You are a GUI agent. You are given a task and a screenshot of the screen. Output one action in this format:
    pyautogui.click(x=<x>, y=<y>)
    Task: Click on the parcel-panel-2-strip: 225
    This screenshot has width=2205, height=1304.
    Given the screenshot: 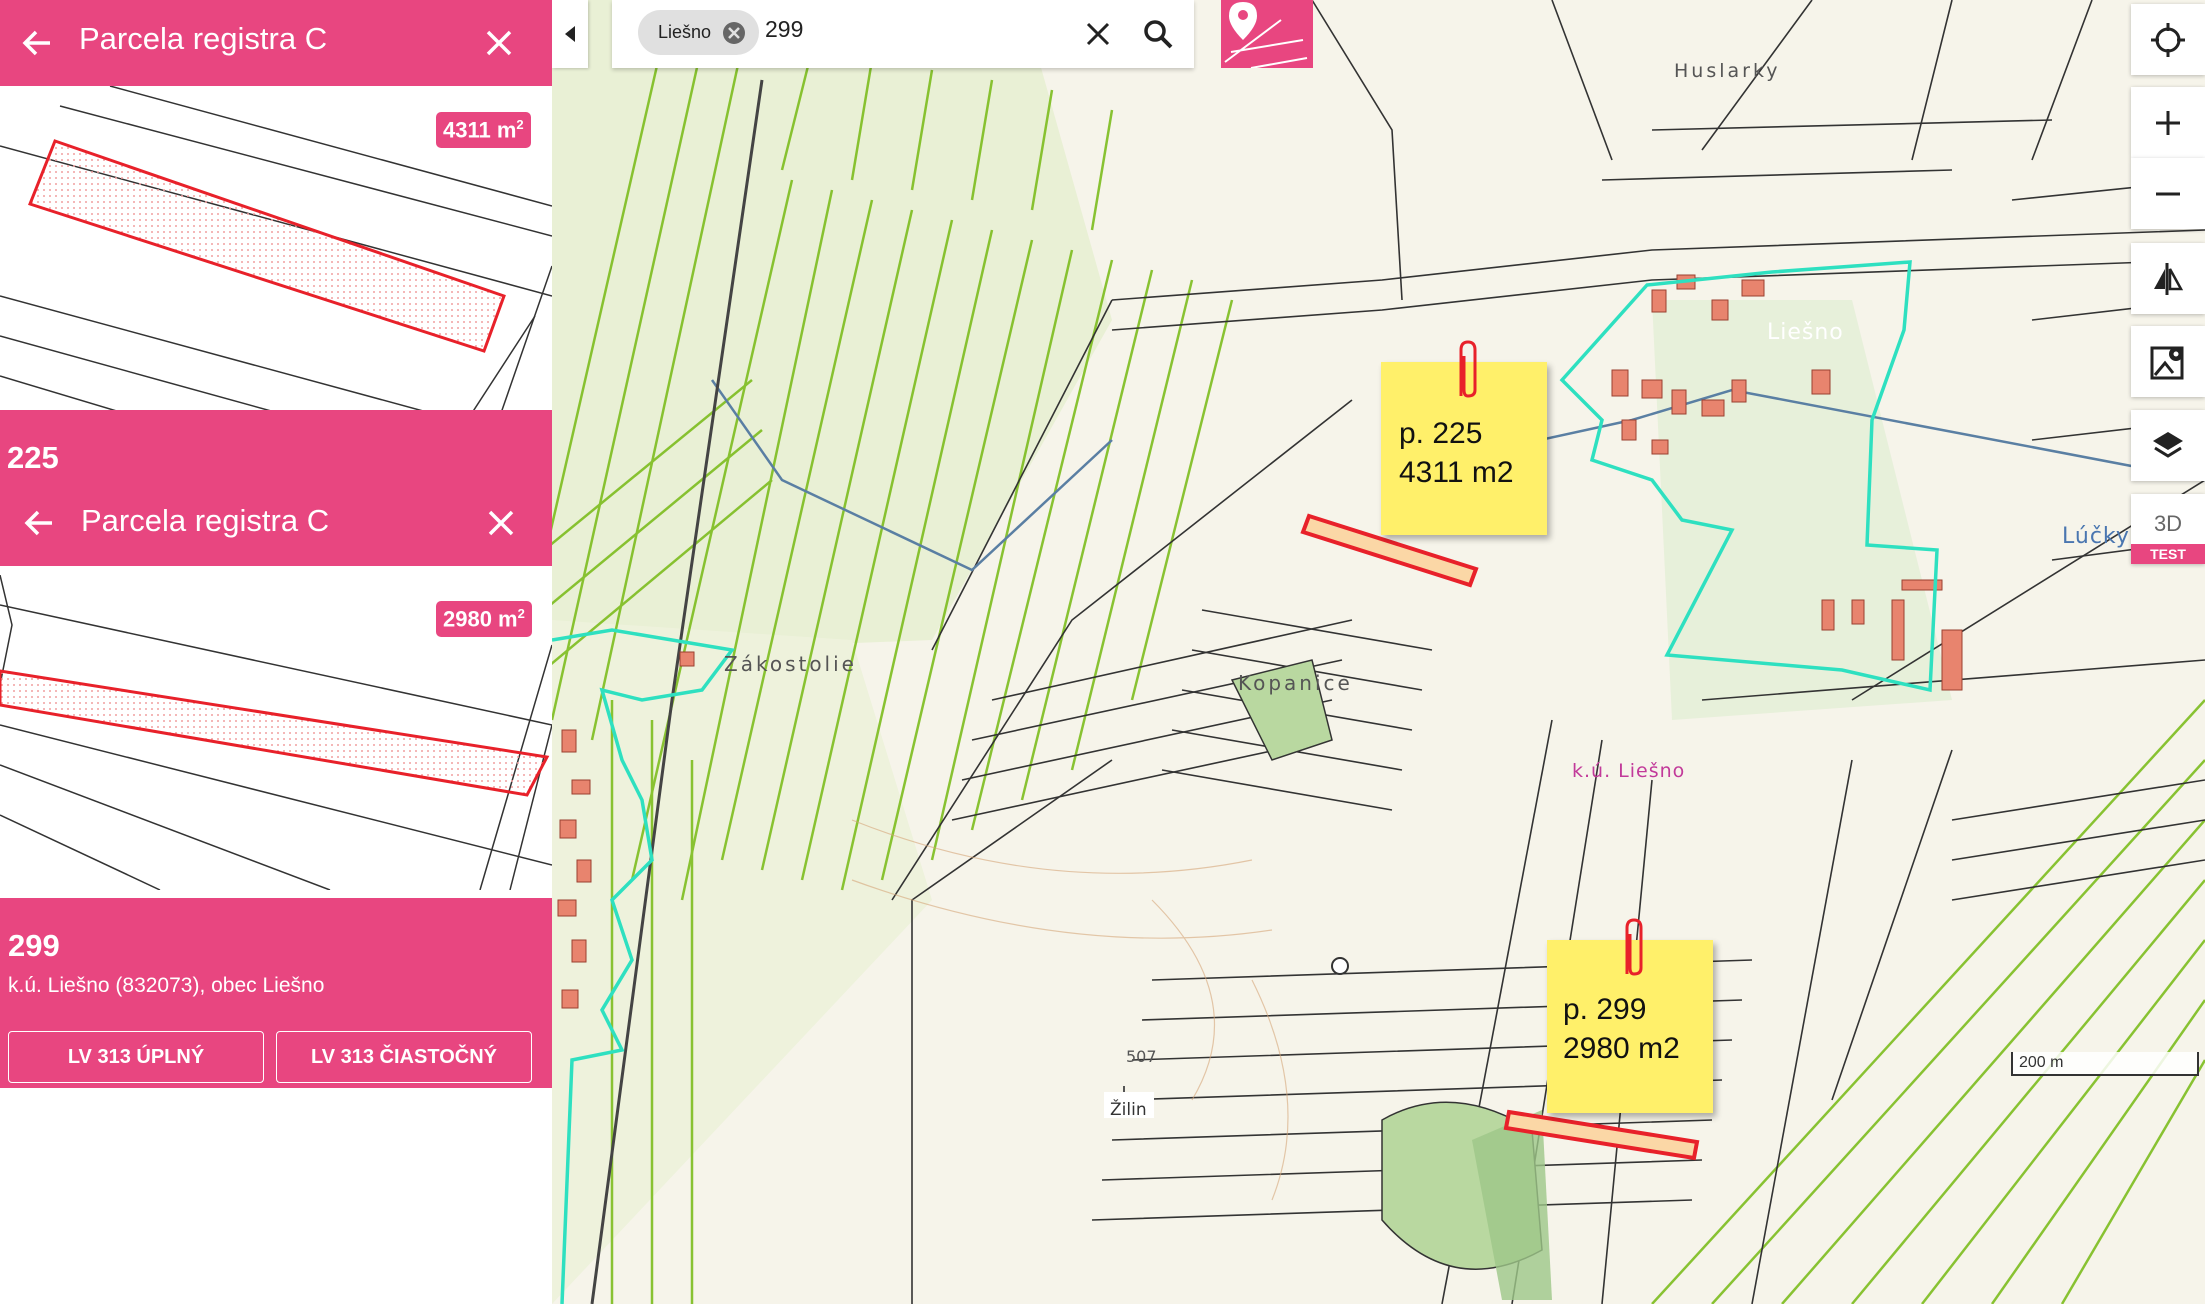 What is the action you would take?
    pyautogui.click(x=276, y=445)
    